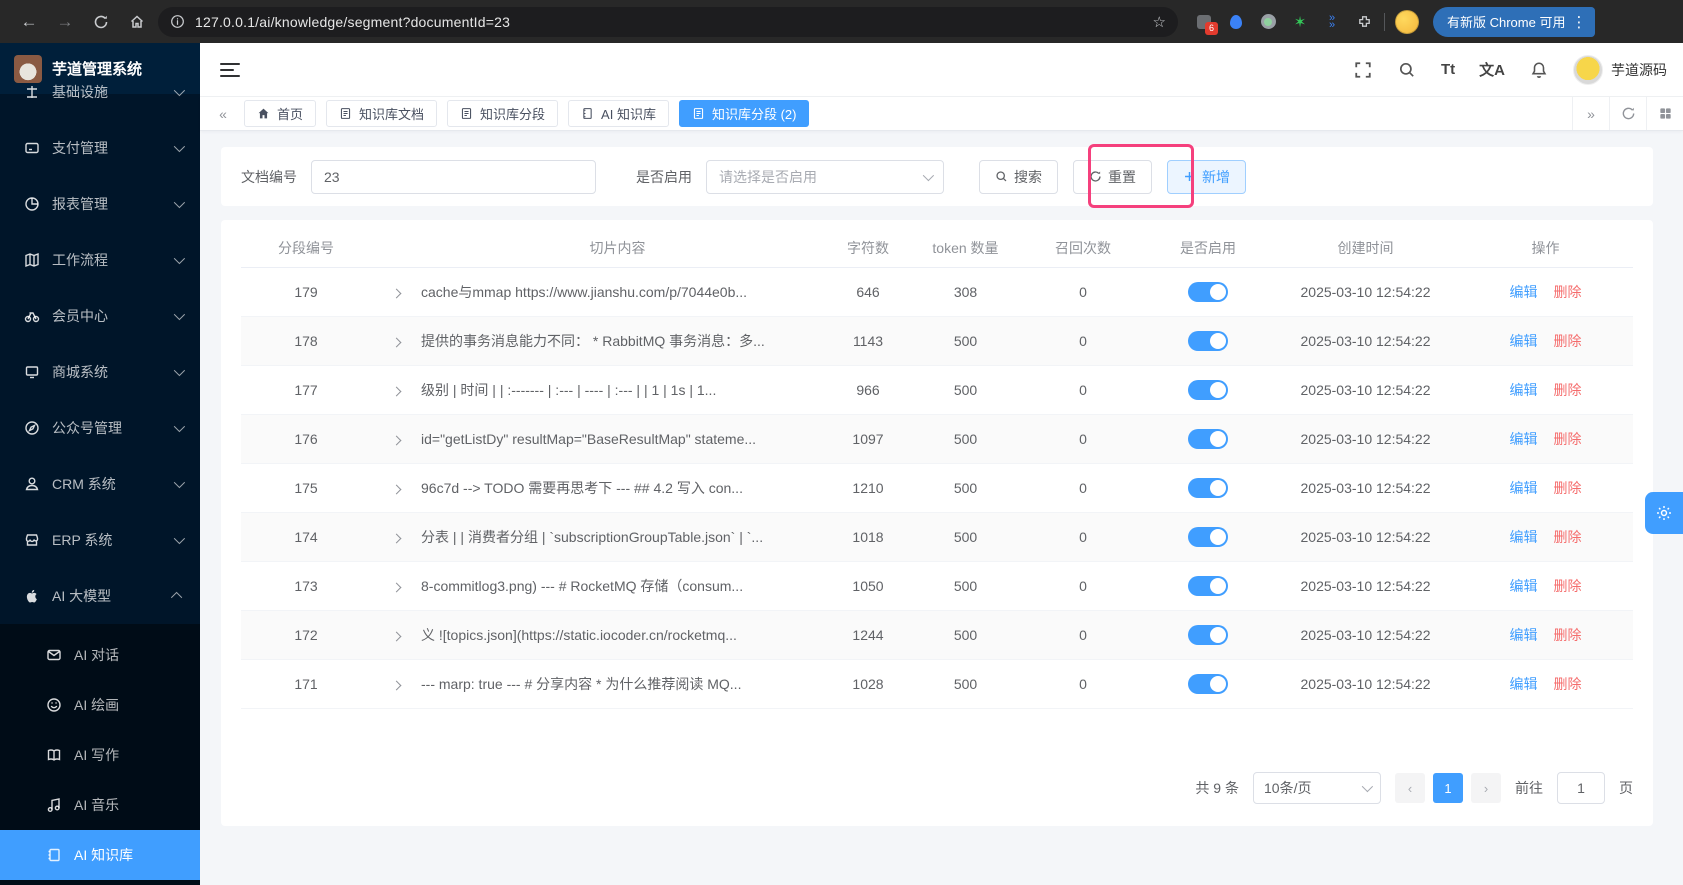  I want to click on extension-icon-balloon, so click(1236, 22).